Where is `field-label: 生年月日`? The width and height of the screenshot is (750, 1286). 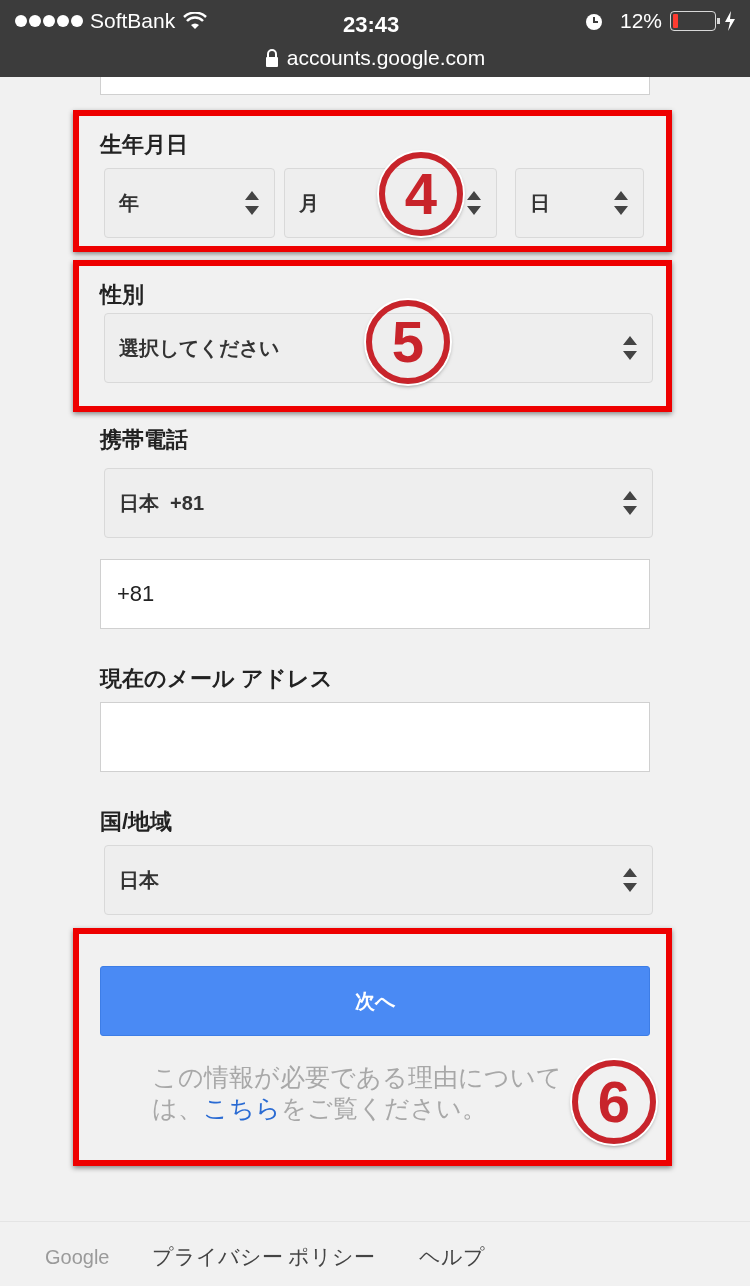 field-label: 生年月日 is located at coordinates (144, 145).